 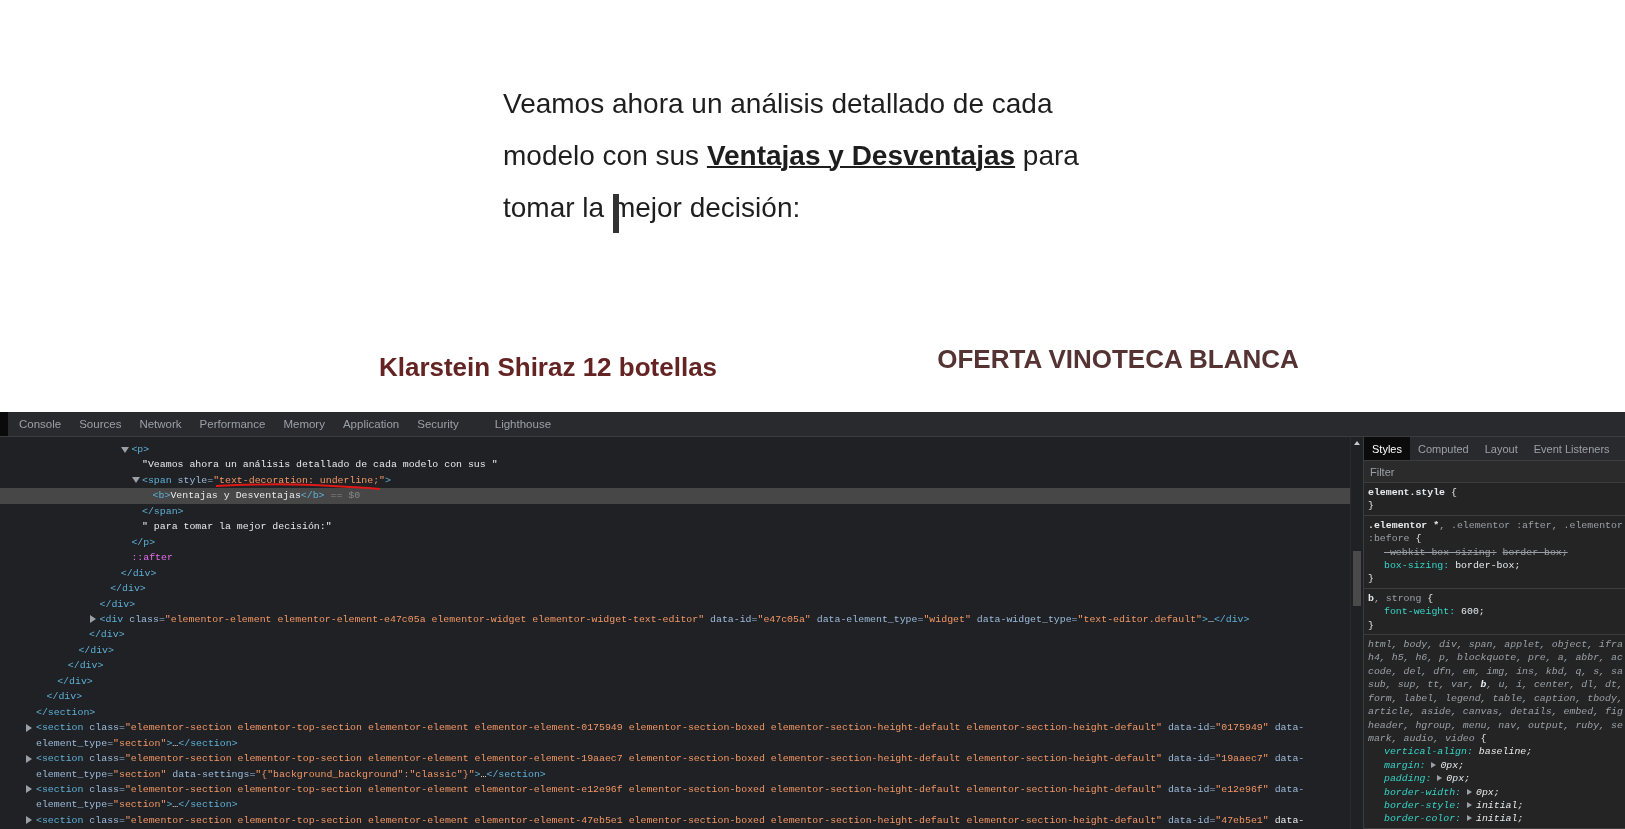 I want to click on css-selector: h4, h5, h6, p, blockquote, pre, a, abbr, ac, so click(x=1495, y=658).